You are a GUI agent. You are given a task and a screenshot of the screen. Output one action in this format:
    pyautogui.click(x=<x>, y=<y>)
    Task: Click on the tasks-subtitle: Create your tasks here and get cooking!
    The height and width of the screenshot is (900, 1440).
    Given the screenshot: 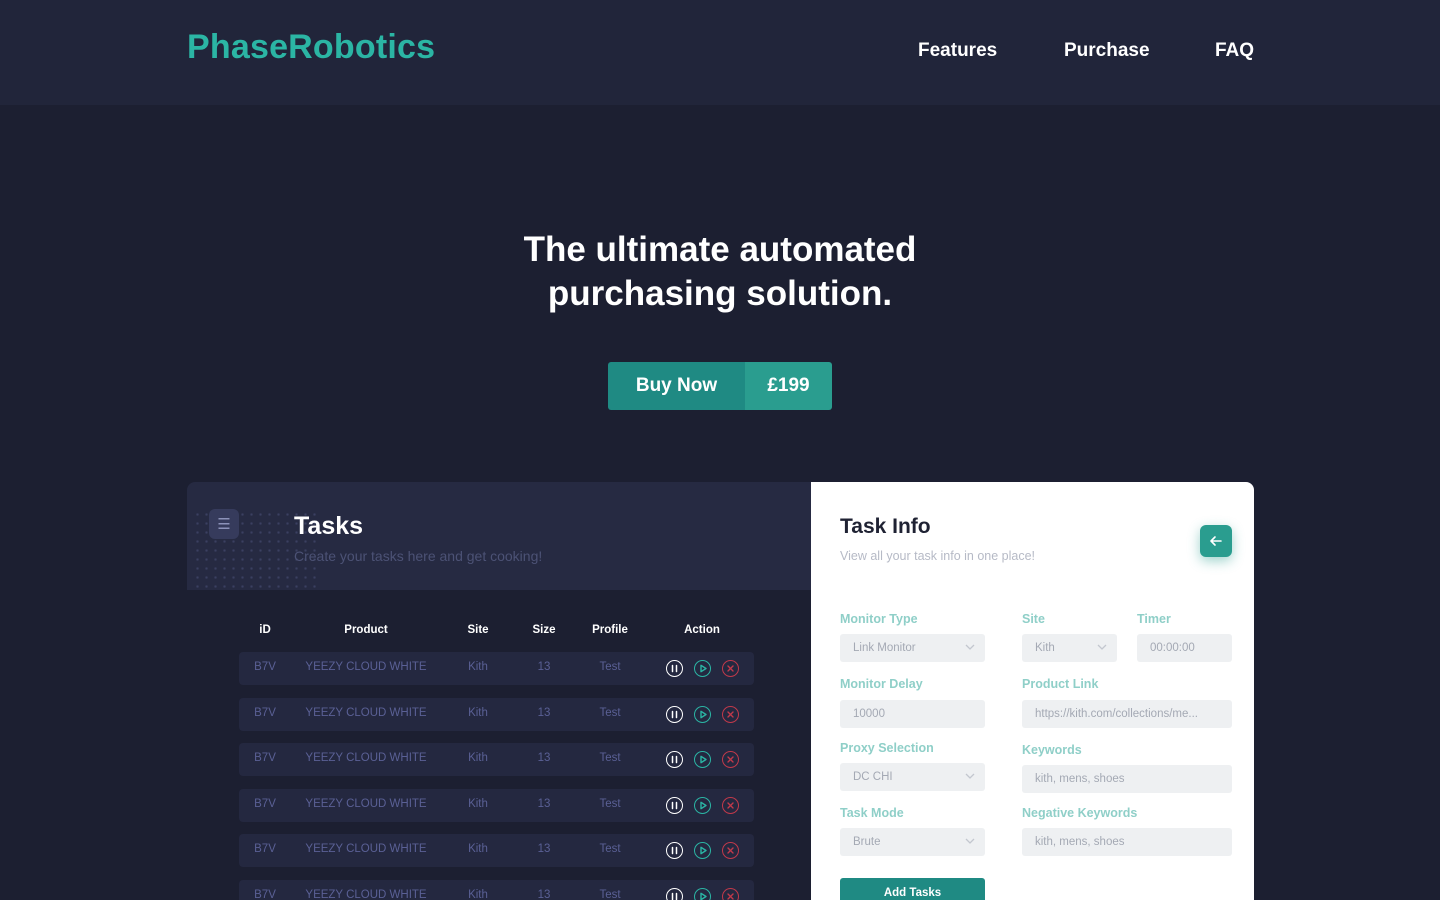 What is the action you would take?
    pyautogui.click(x=418, y=556)
    